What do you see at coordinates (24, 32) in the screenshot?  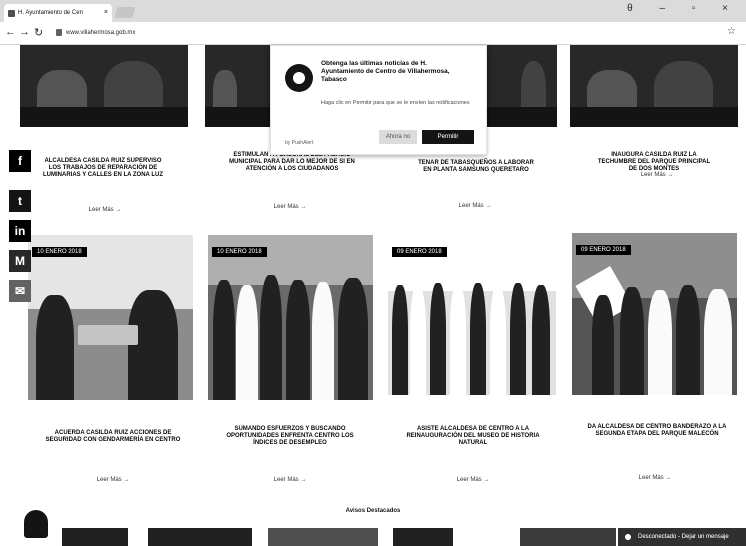 I see `forward-icon: →` at bounding box center [24, 32].